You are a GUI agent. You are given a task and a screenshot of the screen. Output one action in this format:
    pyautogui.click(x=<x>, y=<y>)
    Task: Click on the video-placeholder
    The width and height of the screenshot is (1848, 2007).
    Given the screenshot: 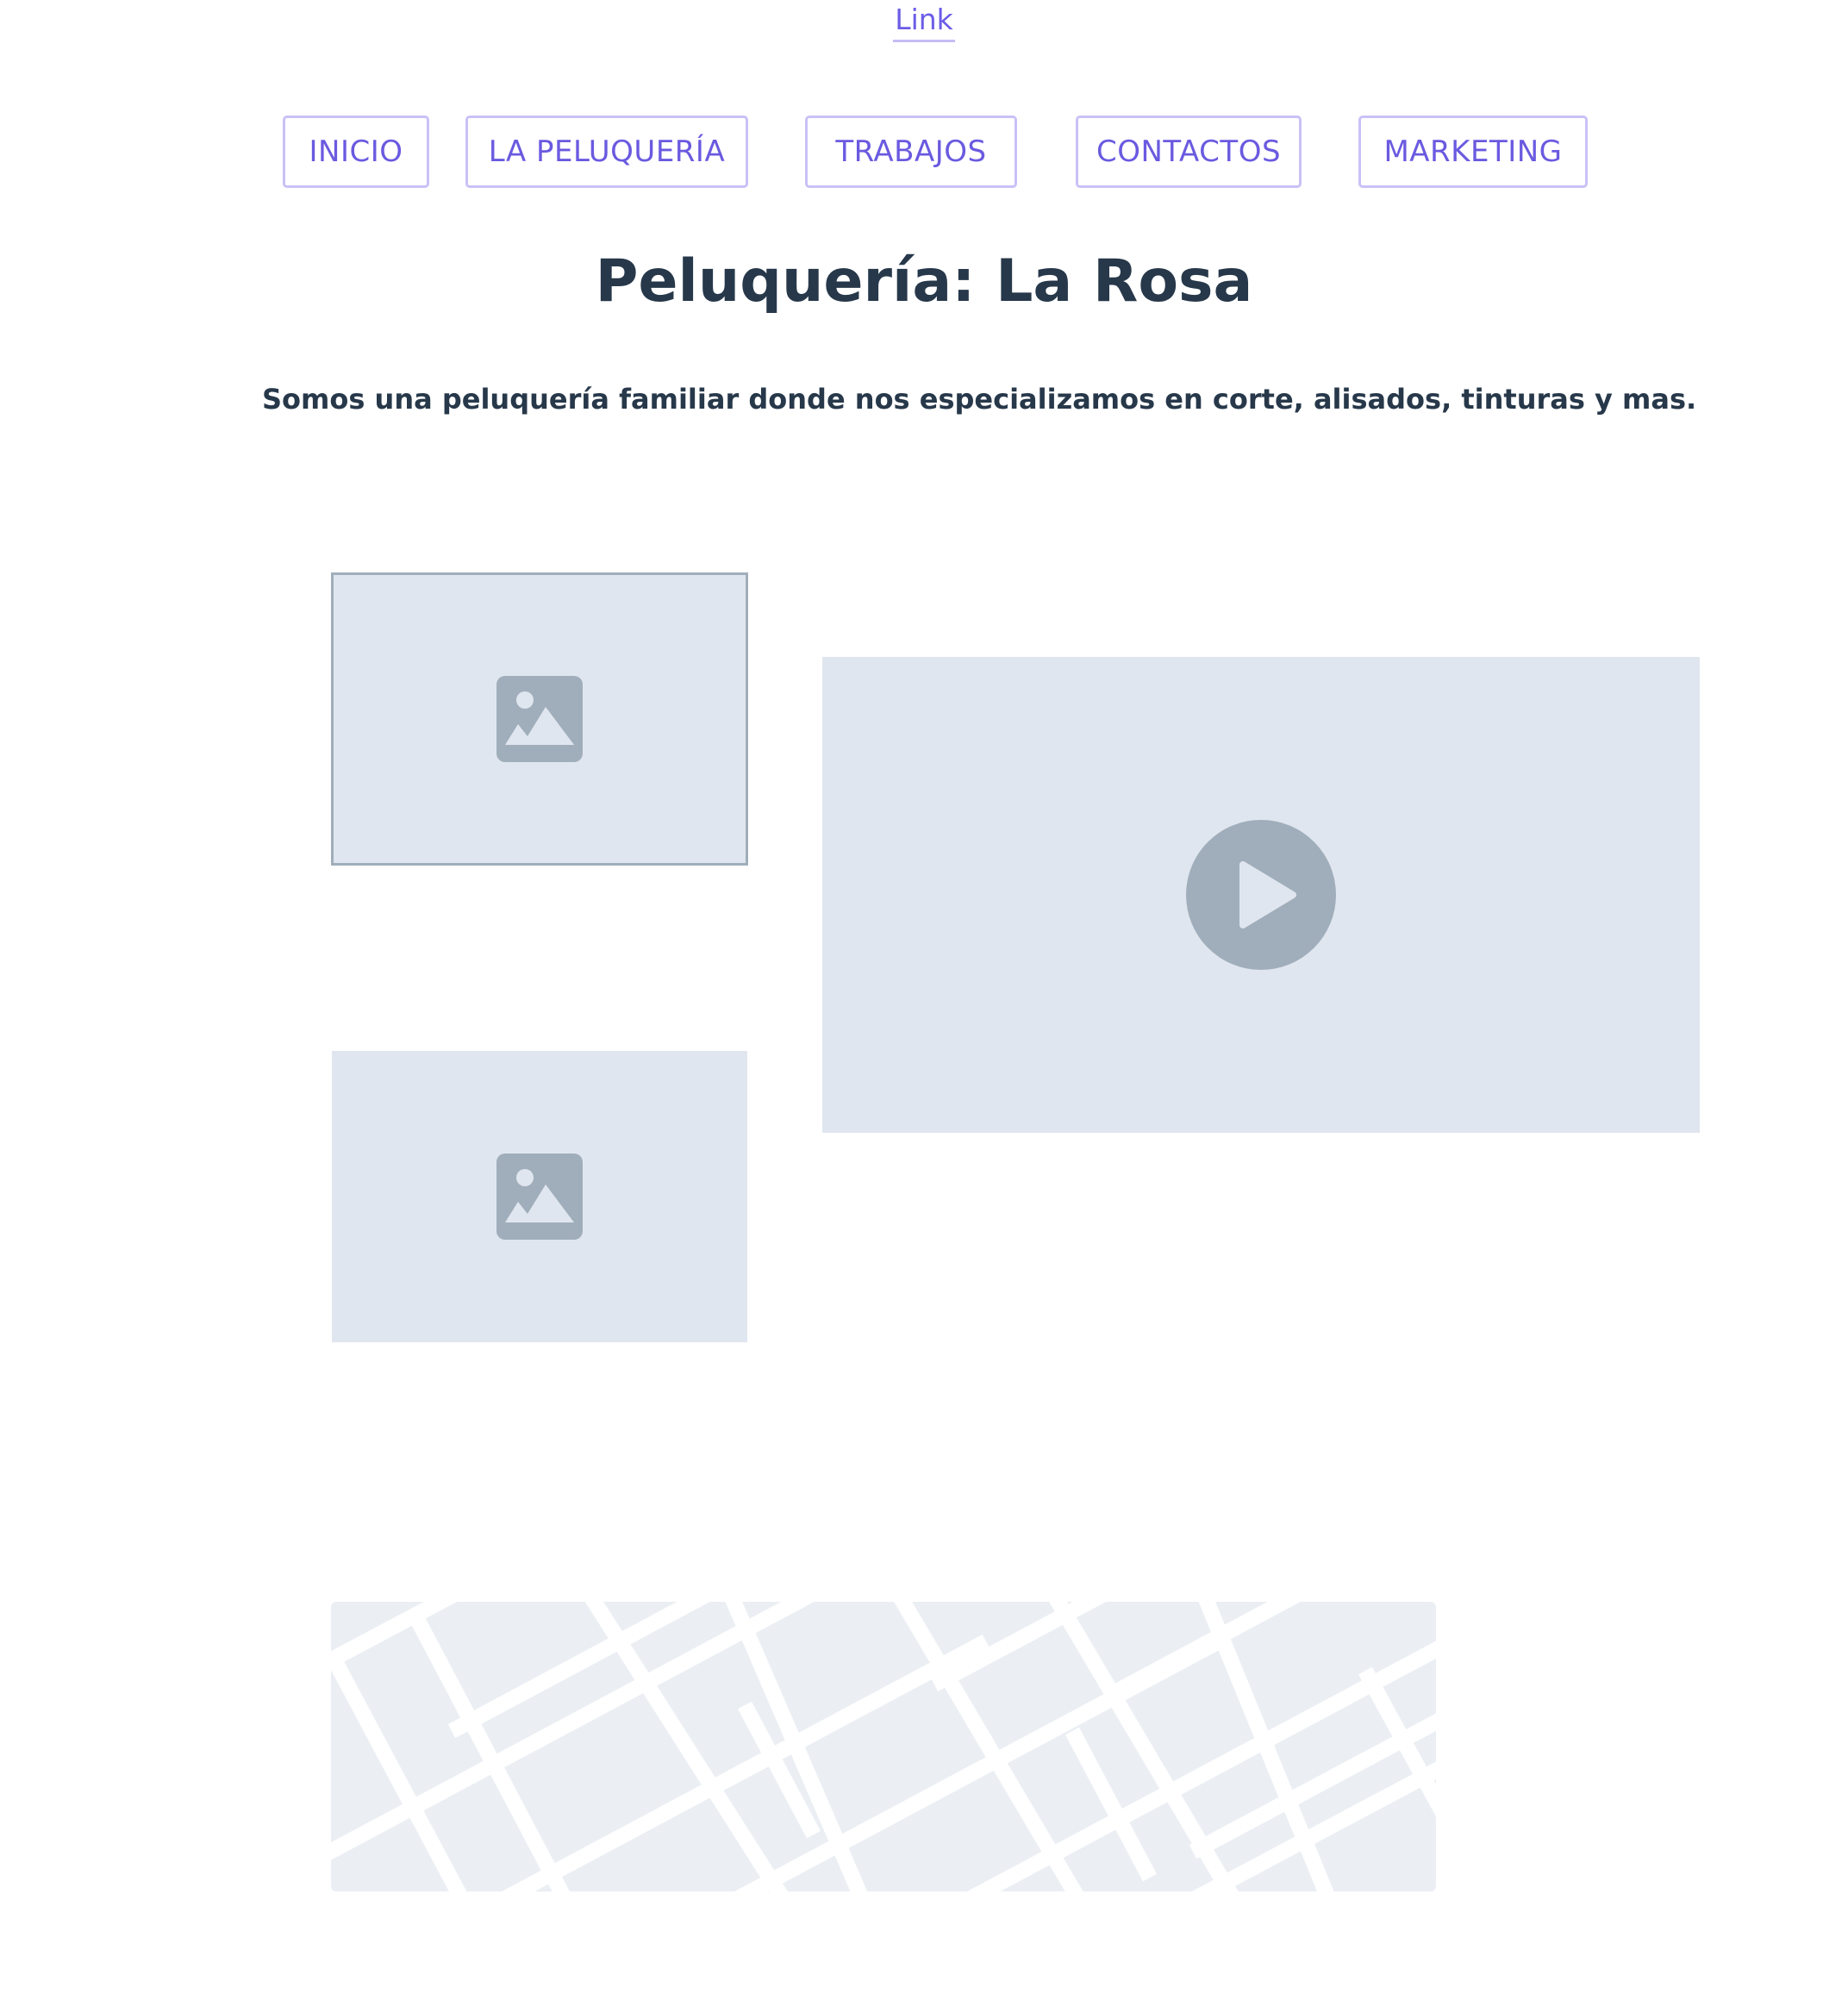 What is the action you would take?
    pyautogui.click(x=1261, y=895)
    